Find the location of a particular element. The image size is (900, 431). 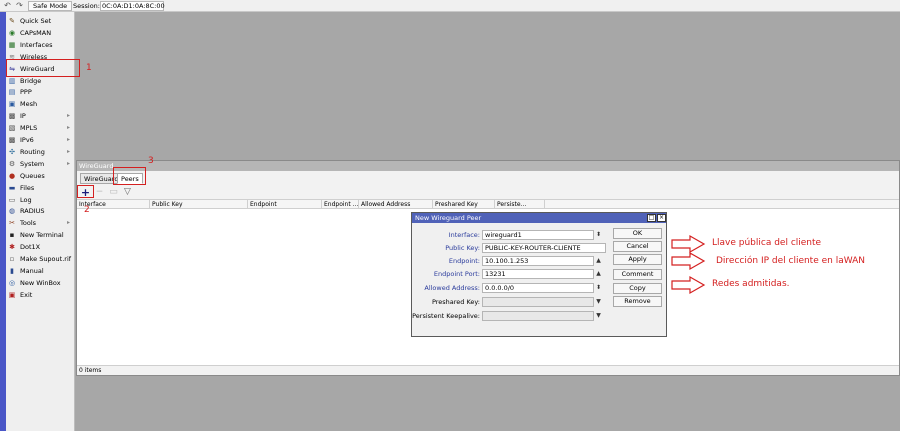

sidebar-item-label: Make Supout.rif is located at coordinates (46, 259).